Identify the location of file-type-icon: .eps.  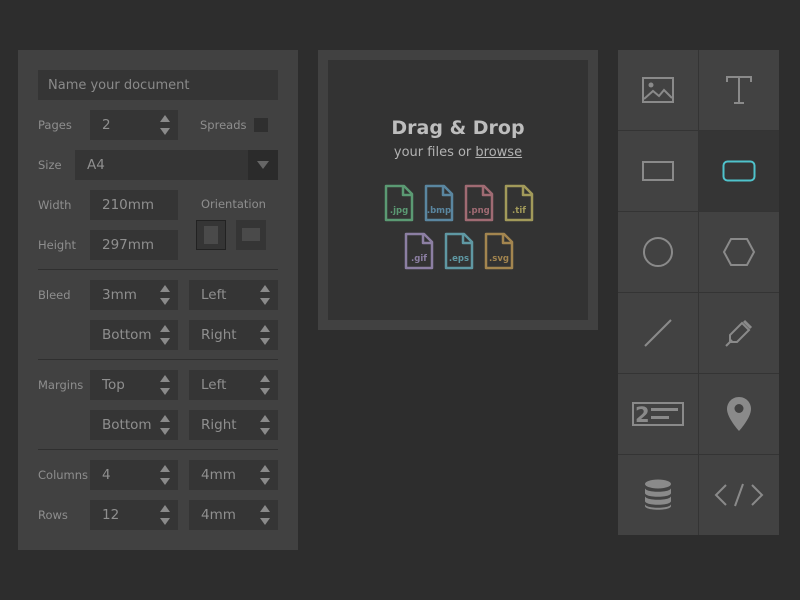
(459, 251).